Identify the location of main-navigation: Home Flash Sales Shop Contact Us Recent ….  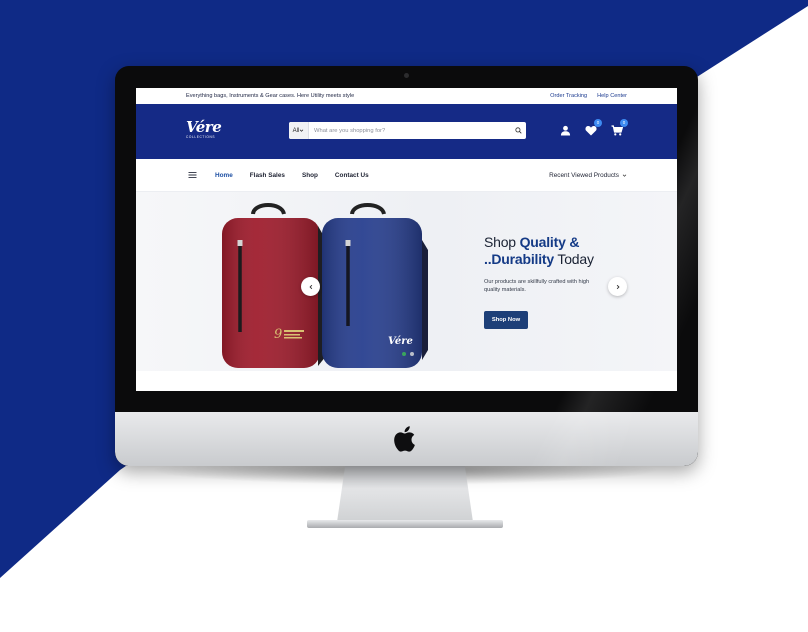
(406, 175).